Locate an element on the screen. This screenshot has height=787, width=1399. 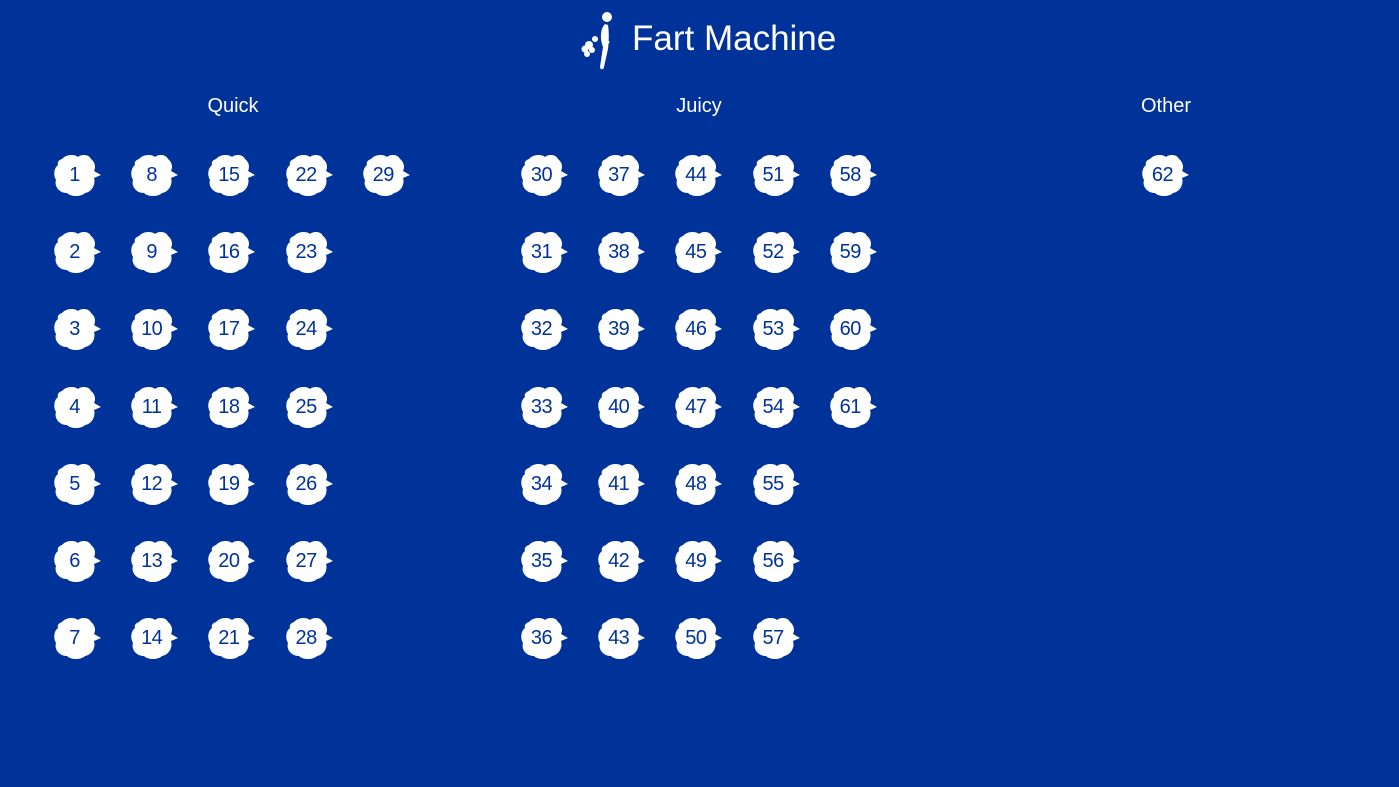
sound-tile-48: 48 is located at coordinates (699, 484).